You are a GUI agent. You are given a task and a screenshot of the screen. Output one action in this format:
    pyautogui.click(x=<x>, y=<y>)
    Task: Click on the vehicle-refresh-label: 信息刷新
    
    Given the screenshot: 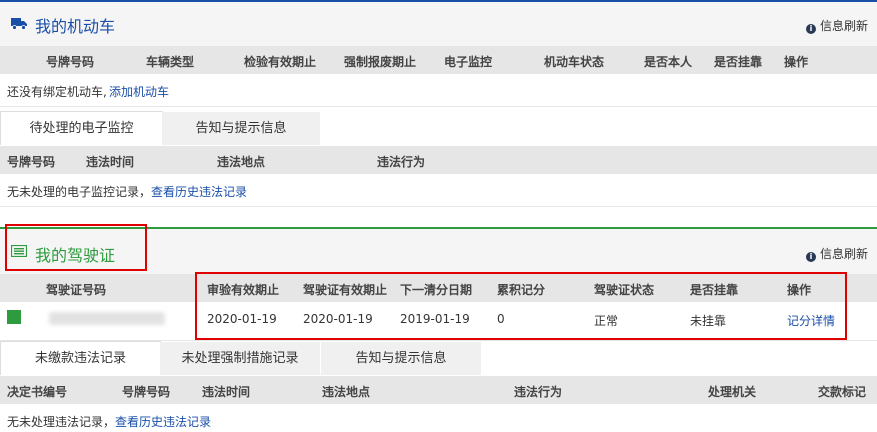 What is the action you would take?
    pyautogui.click(x=844, y=26)
    